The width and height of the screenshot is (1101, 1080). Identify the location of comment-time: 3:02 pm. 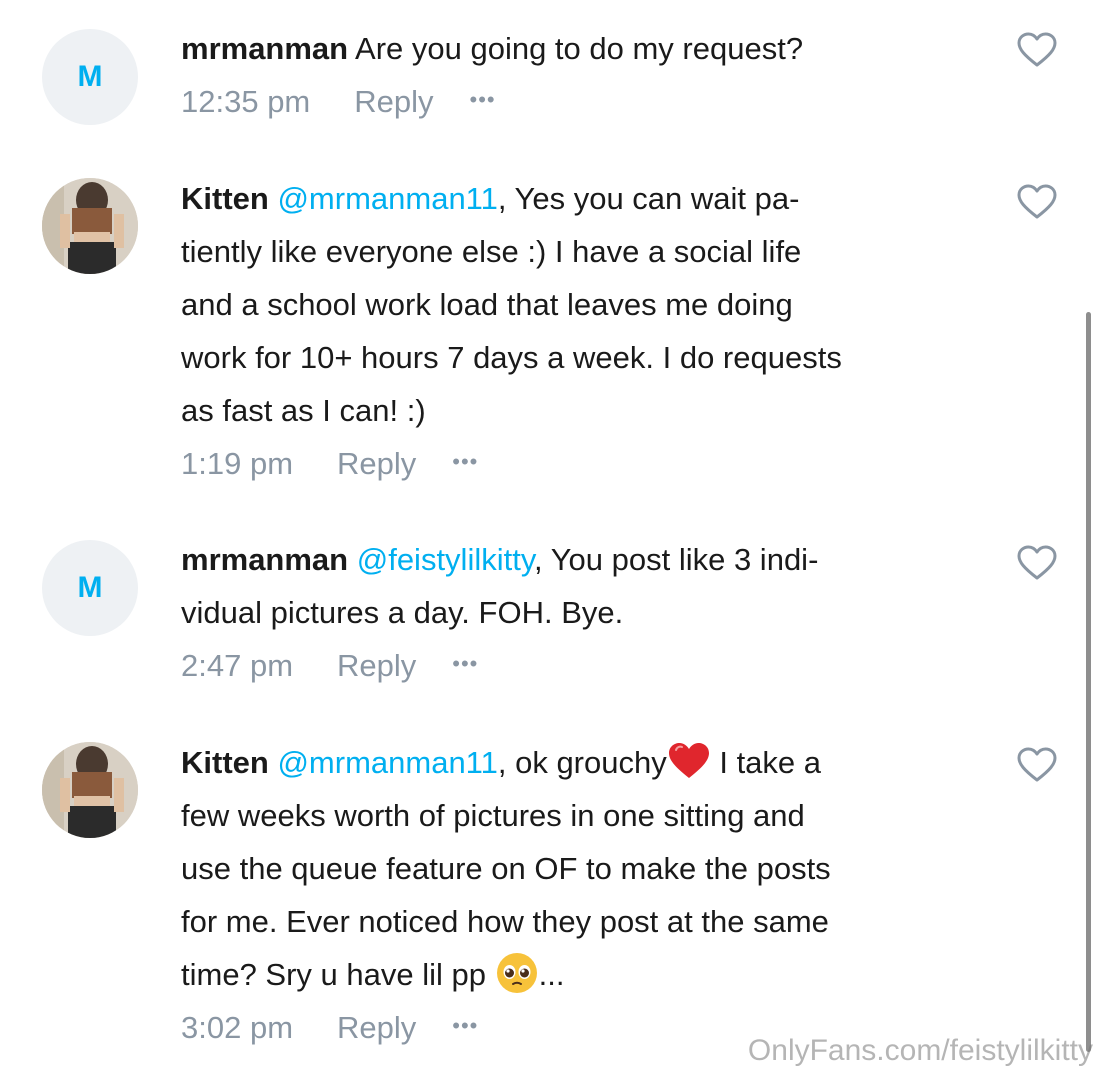
(237, 1027).